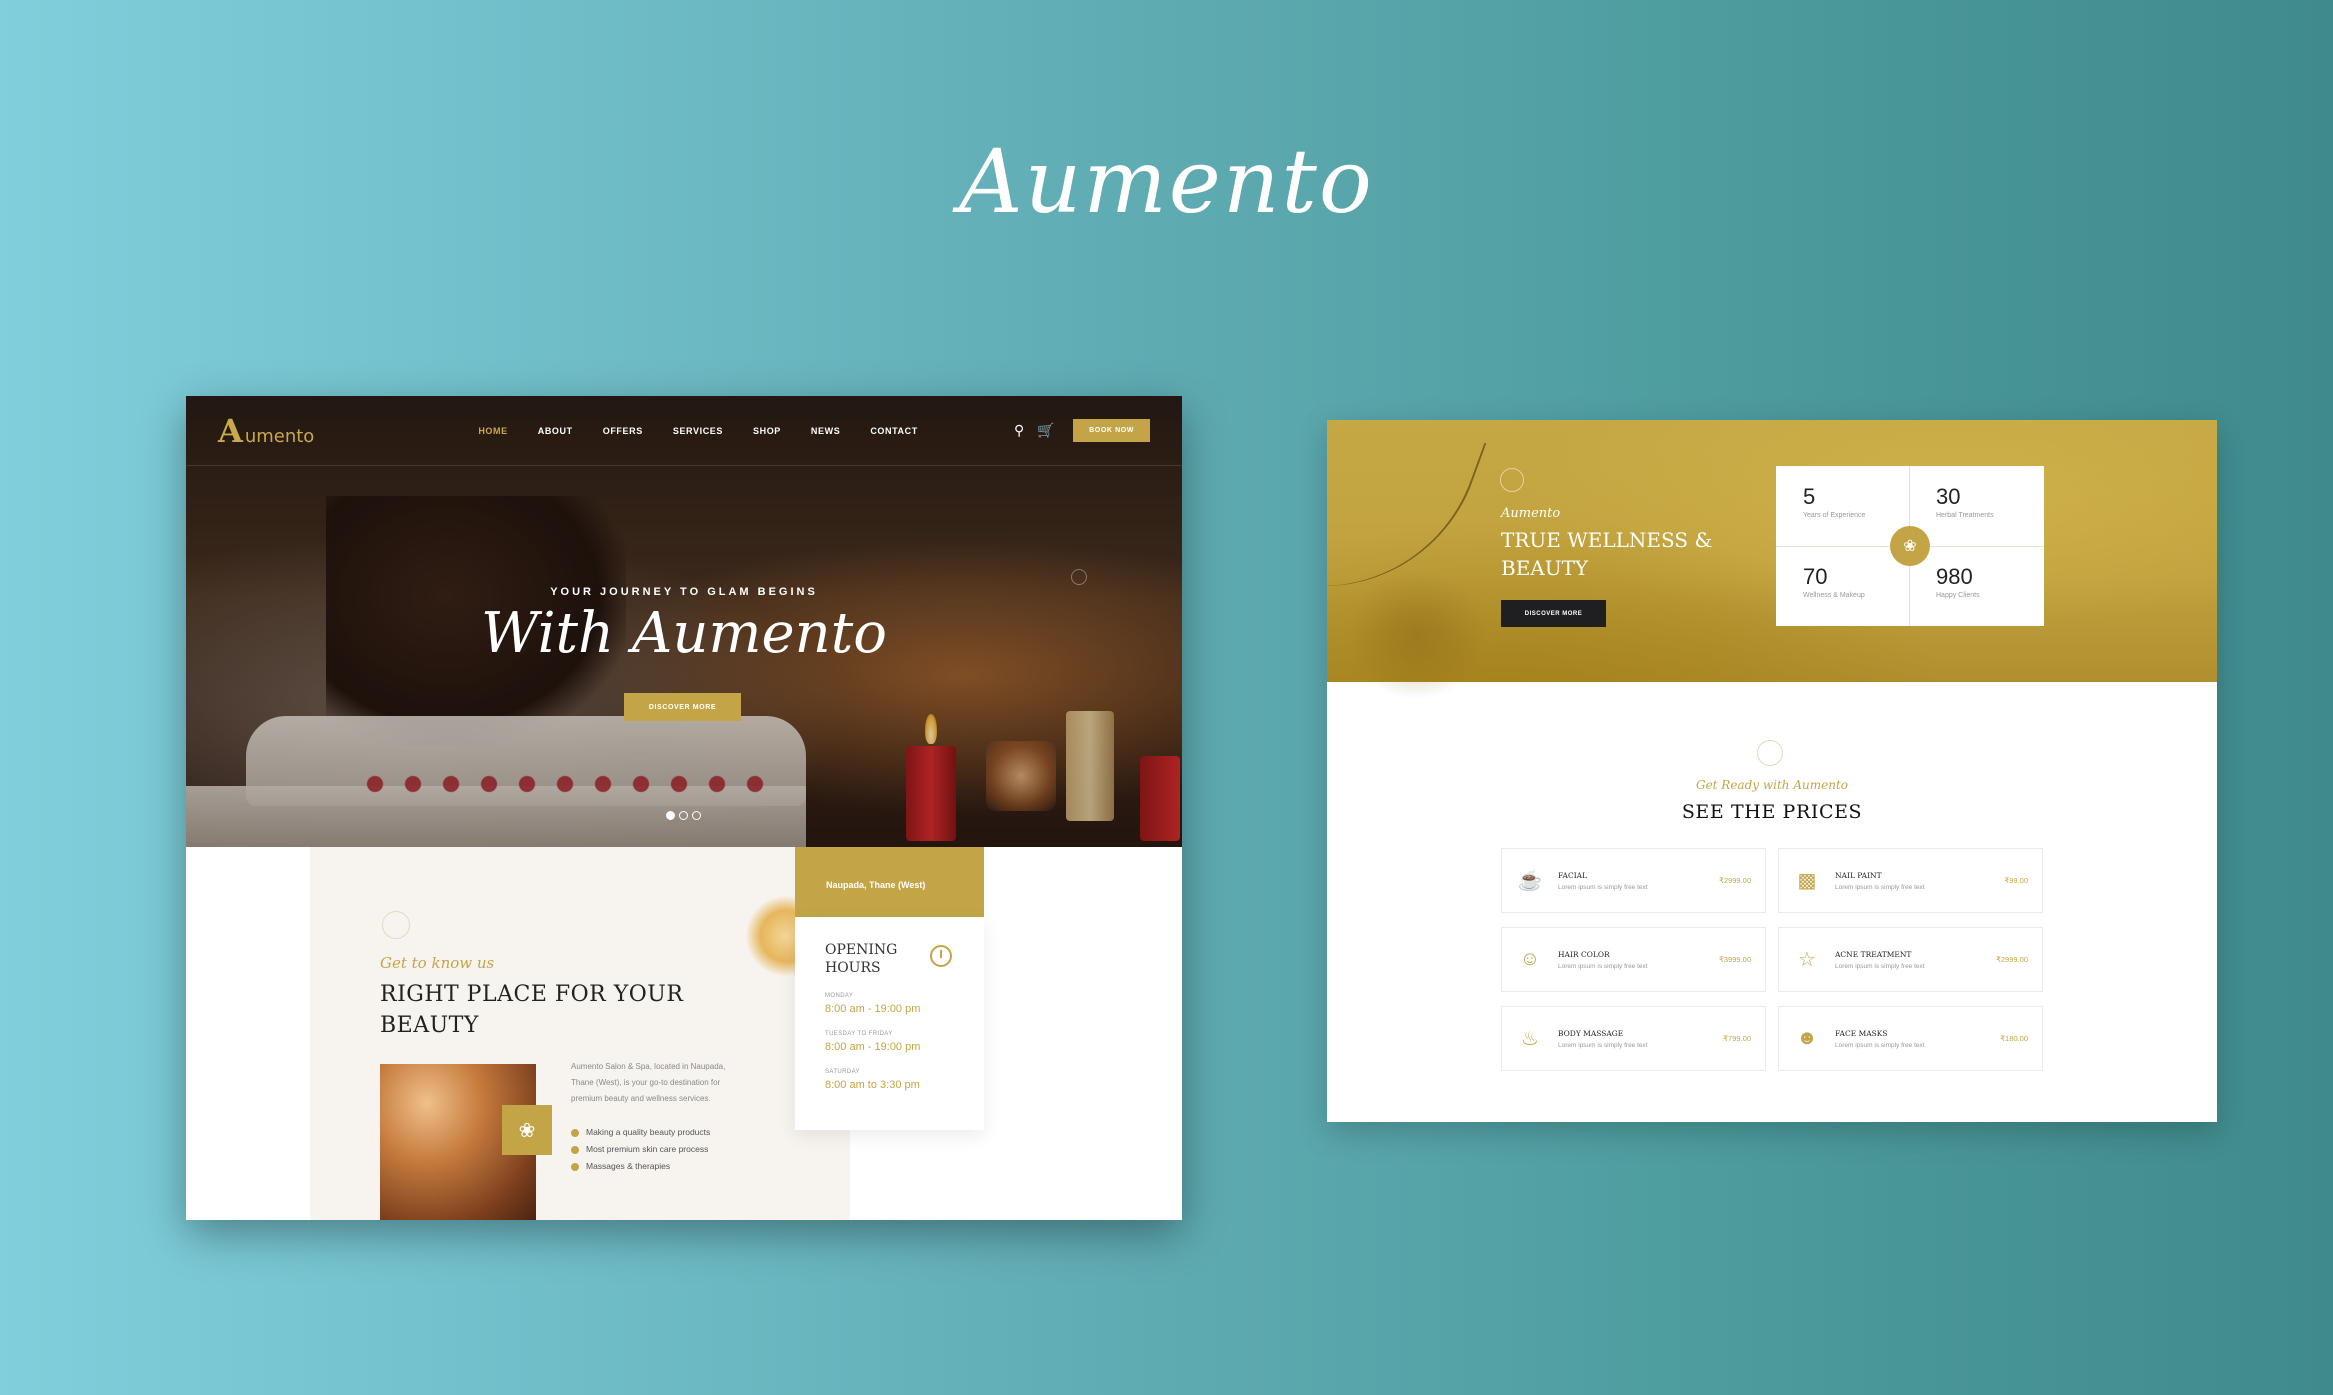  Describe the element at coordinates (825, 431) in the screenshot. I see `nav-item-news: NEWS` at that location.